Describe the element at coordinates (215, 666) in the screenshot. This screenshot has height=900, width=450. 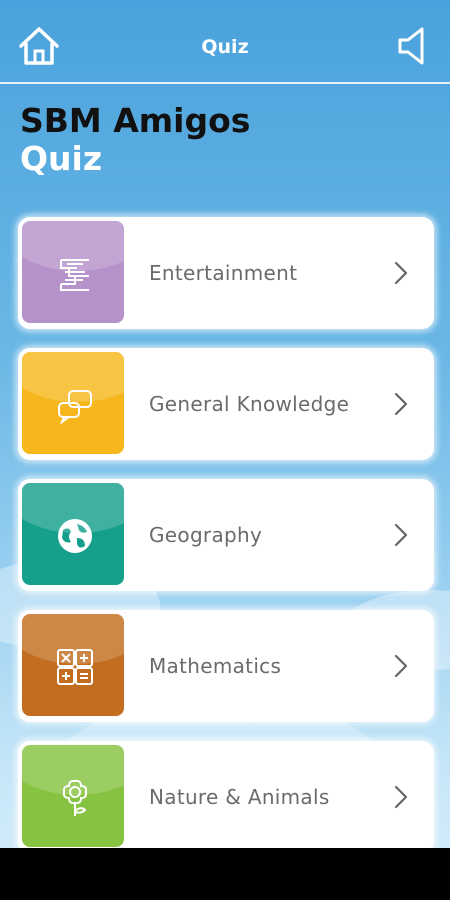
I see `category-label: Mathematics` at that location.